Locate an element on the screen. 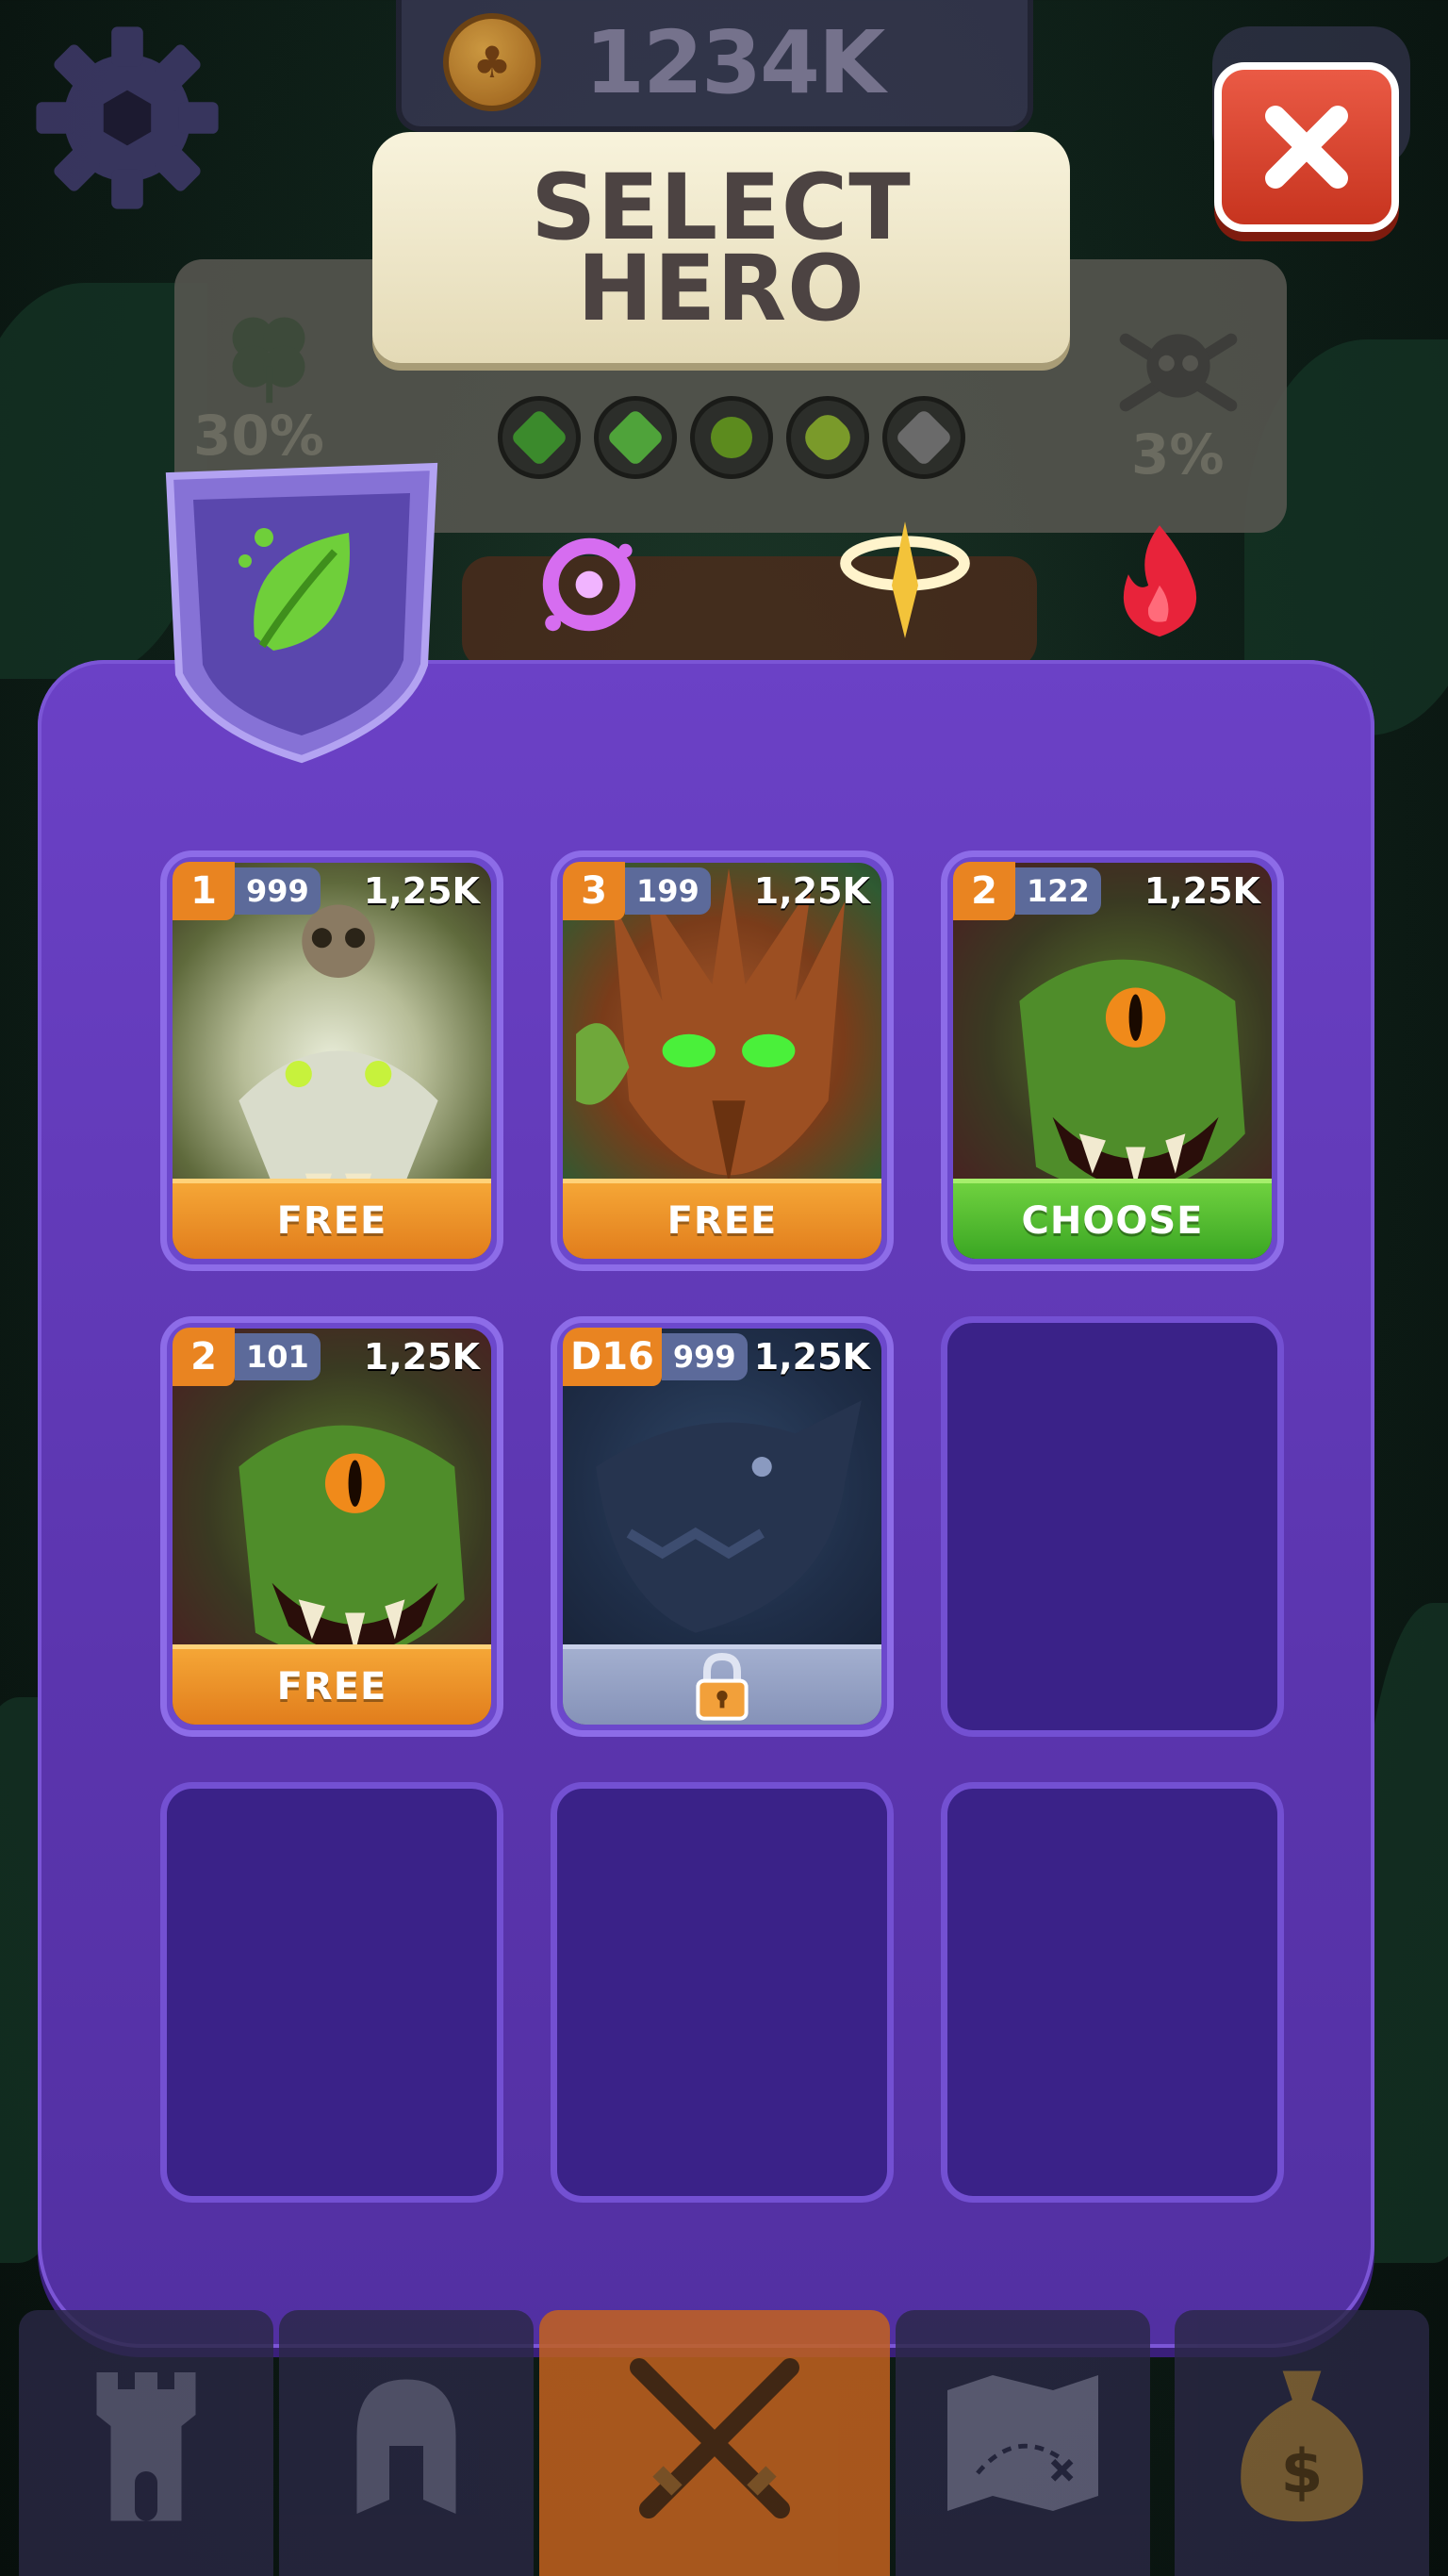  nav-battle is located at coordinates (714, 2443).